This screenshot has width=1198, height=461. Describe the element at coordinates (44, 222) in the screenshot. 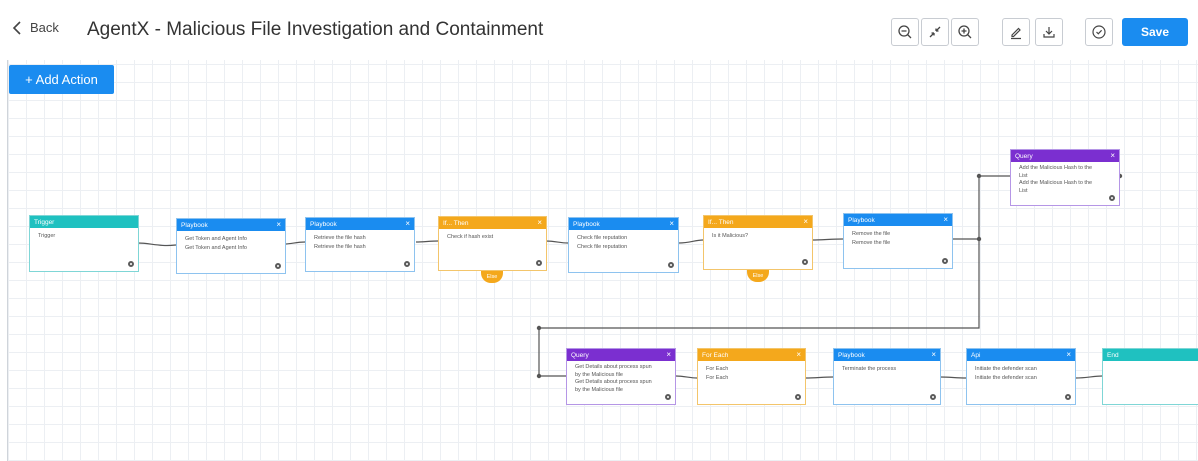

I see `node-type: Trigger` at that location.